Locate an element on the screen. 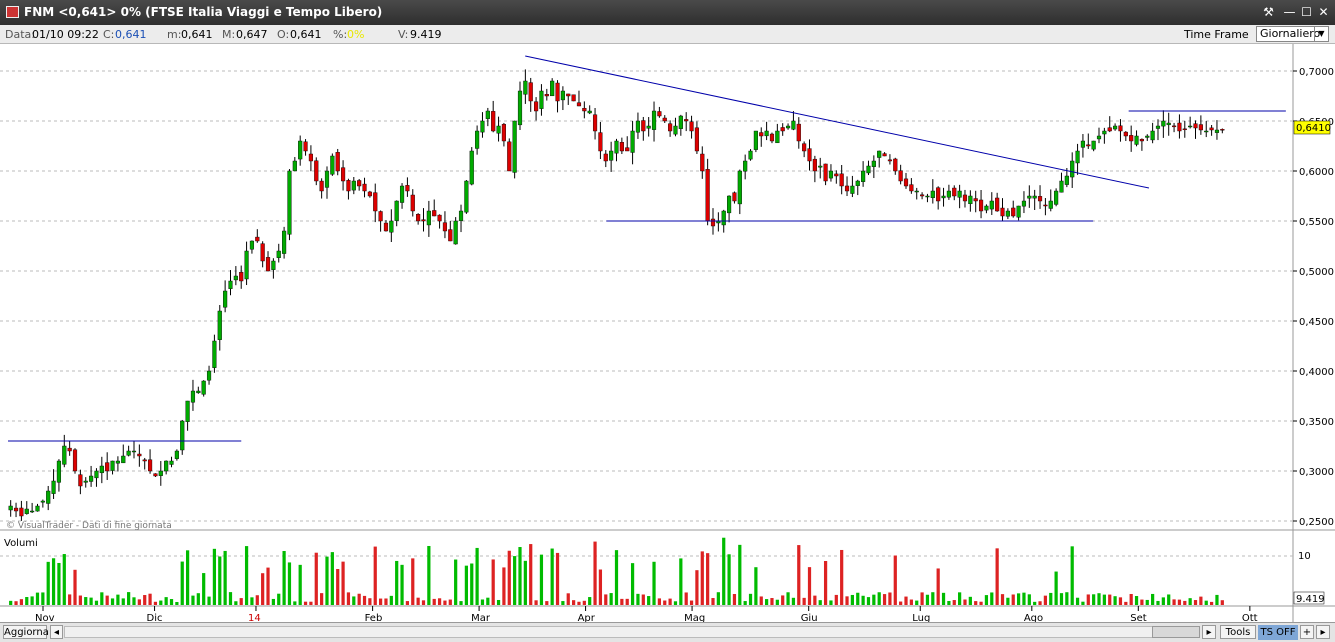 The image size is (1335, 642). scrollbar-thumb is located at coordinates (1176, 632).